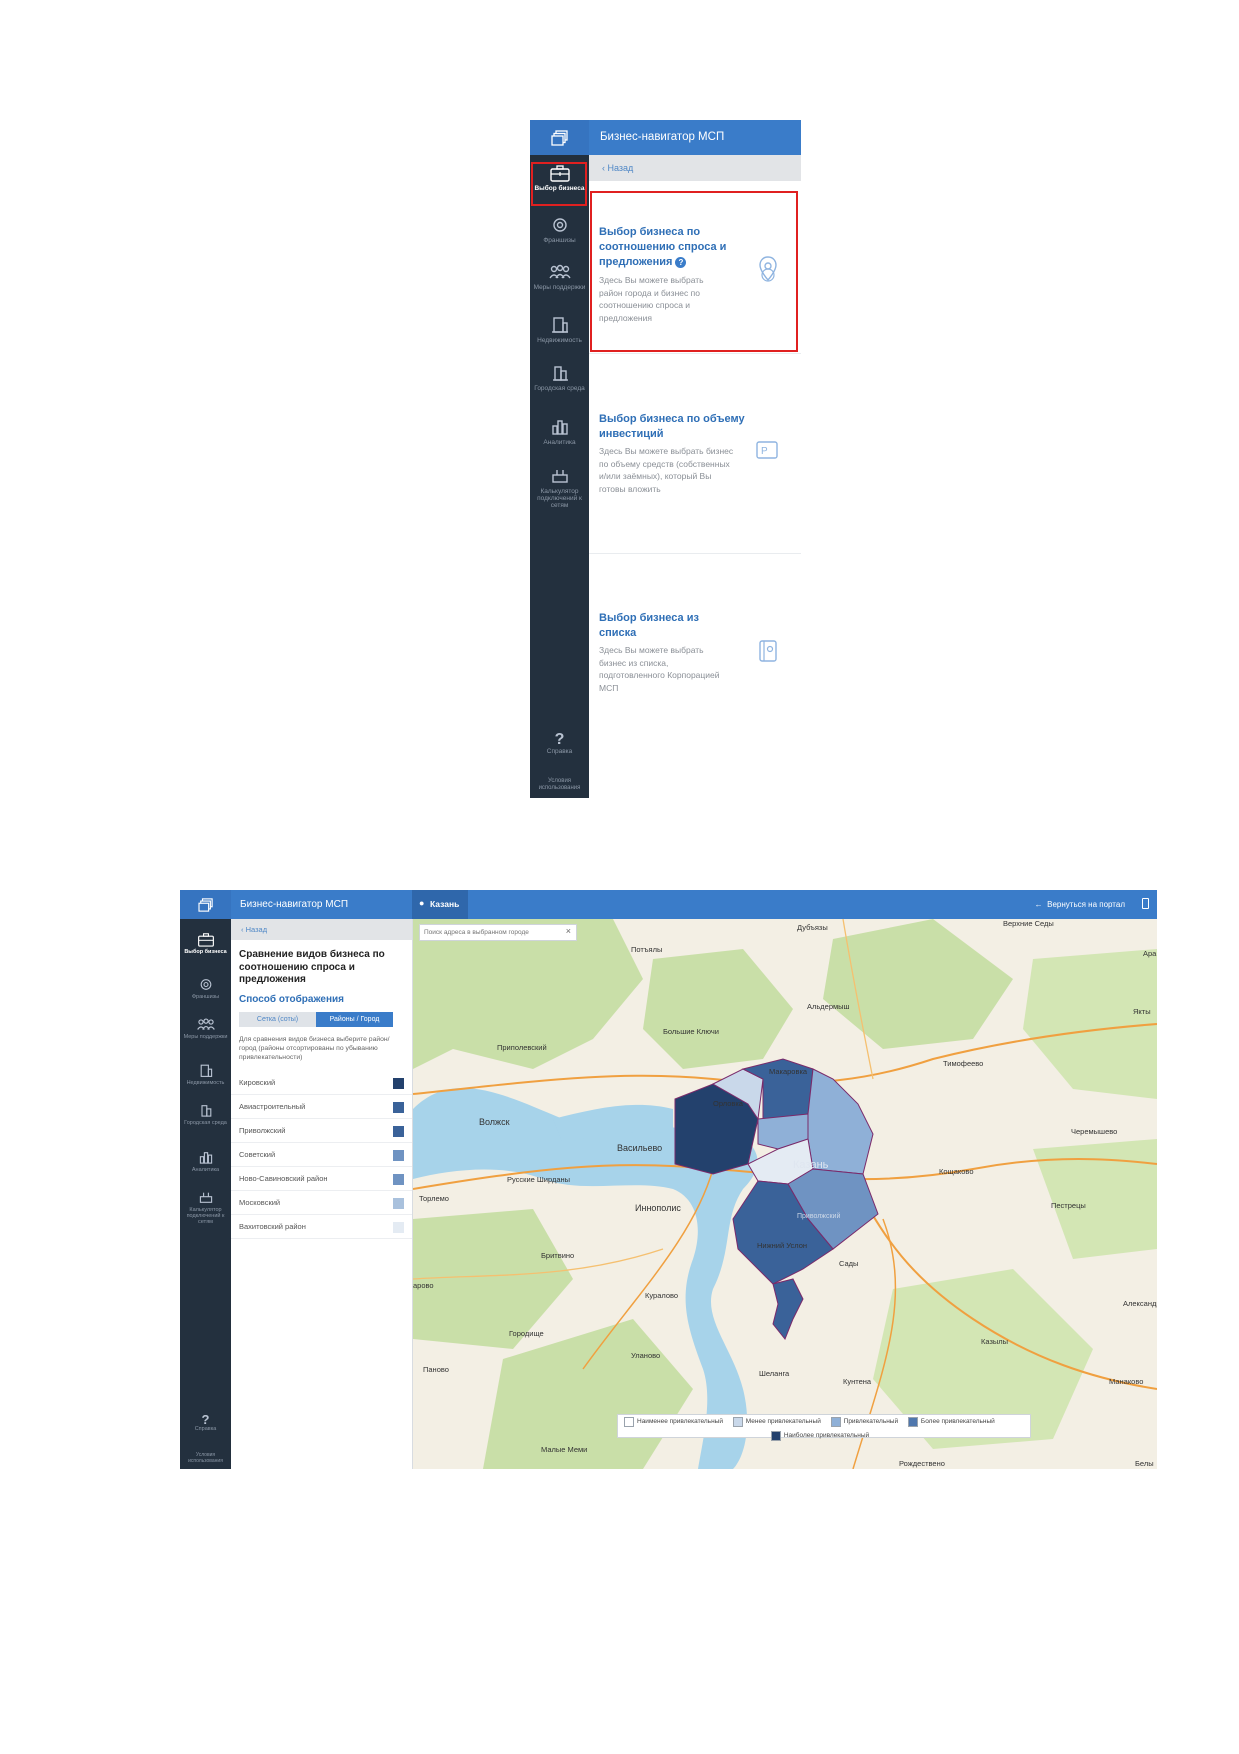 This screenshot has width=1239, height=1754. I want to click on legend-item: Более привлекательный, so click(951, 1422).